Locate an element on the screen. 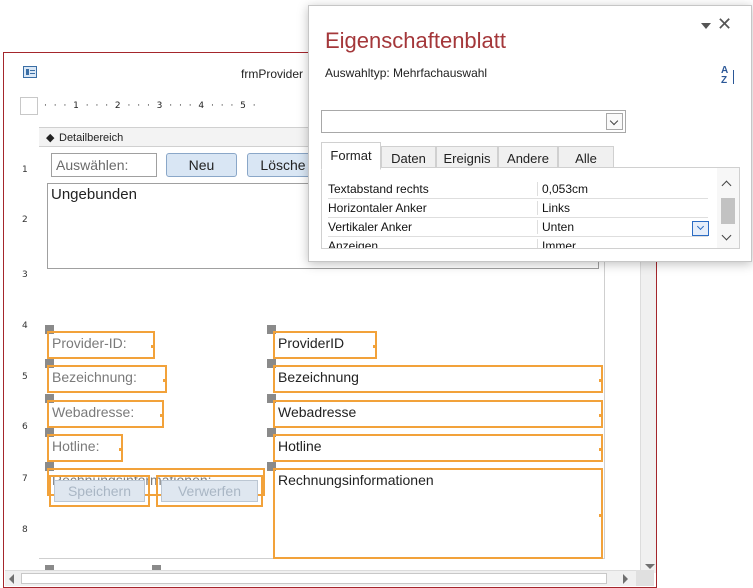  discard-button: Verwerfen is located at coordinates (209, 491).